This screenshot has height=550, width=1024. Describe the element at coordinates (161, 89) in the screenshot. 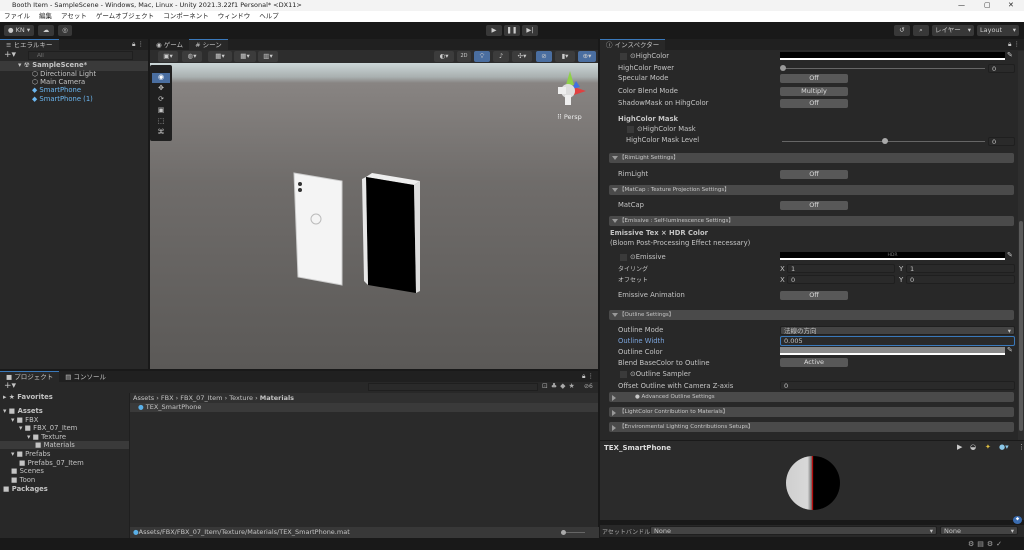

I see `move-tool-icon: ✥` at that location.